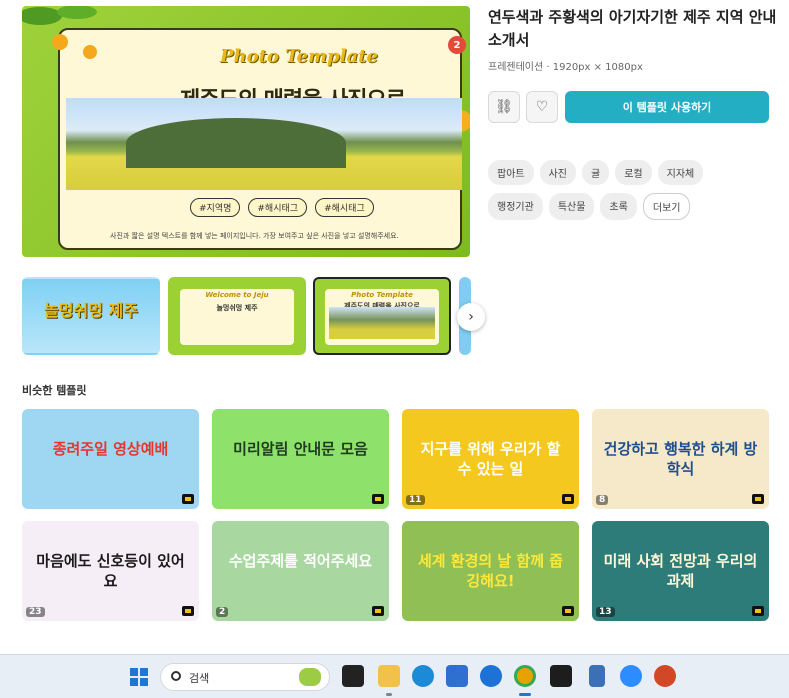 This screenshot has height=698, width=789. I want to click on like-button: ♡, so click(542, 107).